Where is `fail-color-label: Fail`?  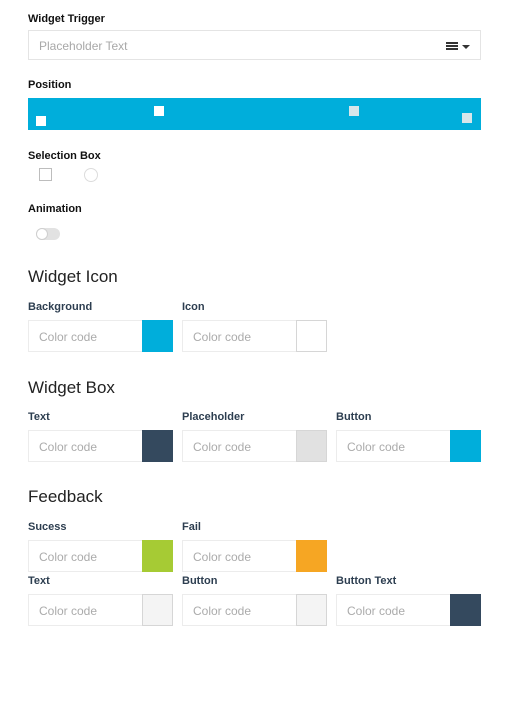
fail-color-label: Fail is located at coordinates (191, 527).